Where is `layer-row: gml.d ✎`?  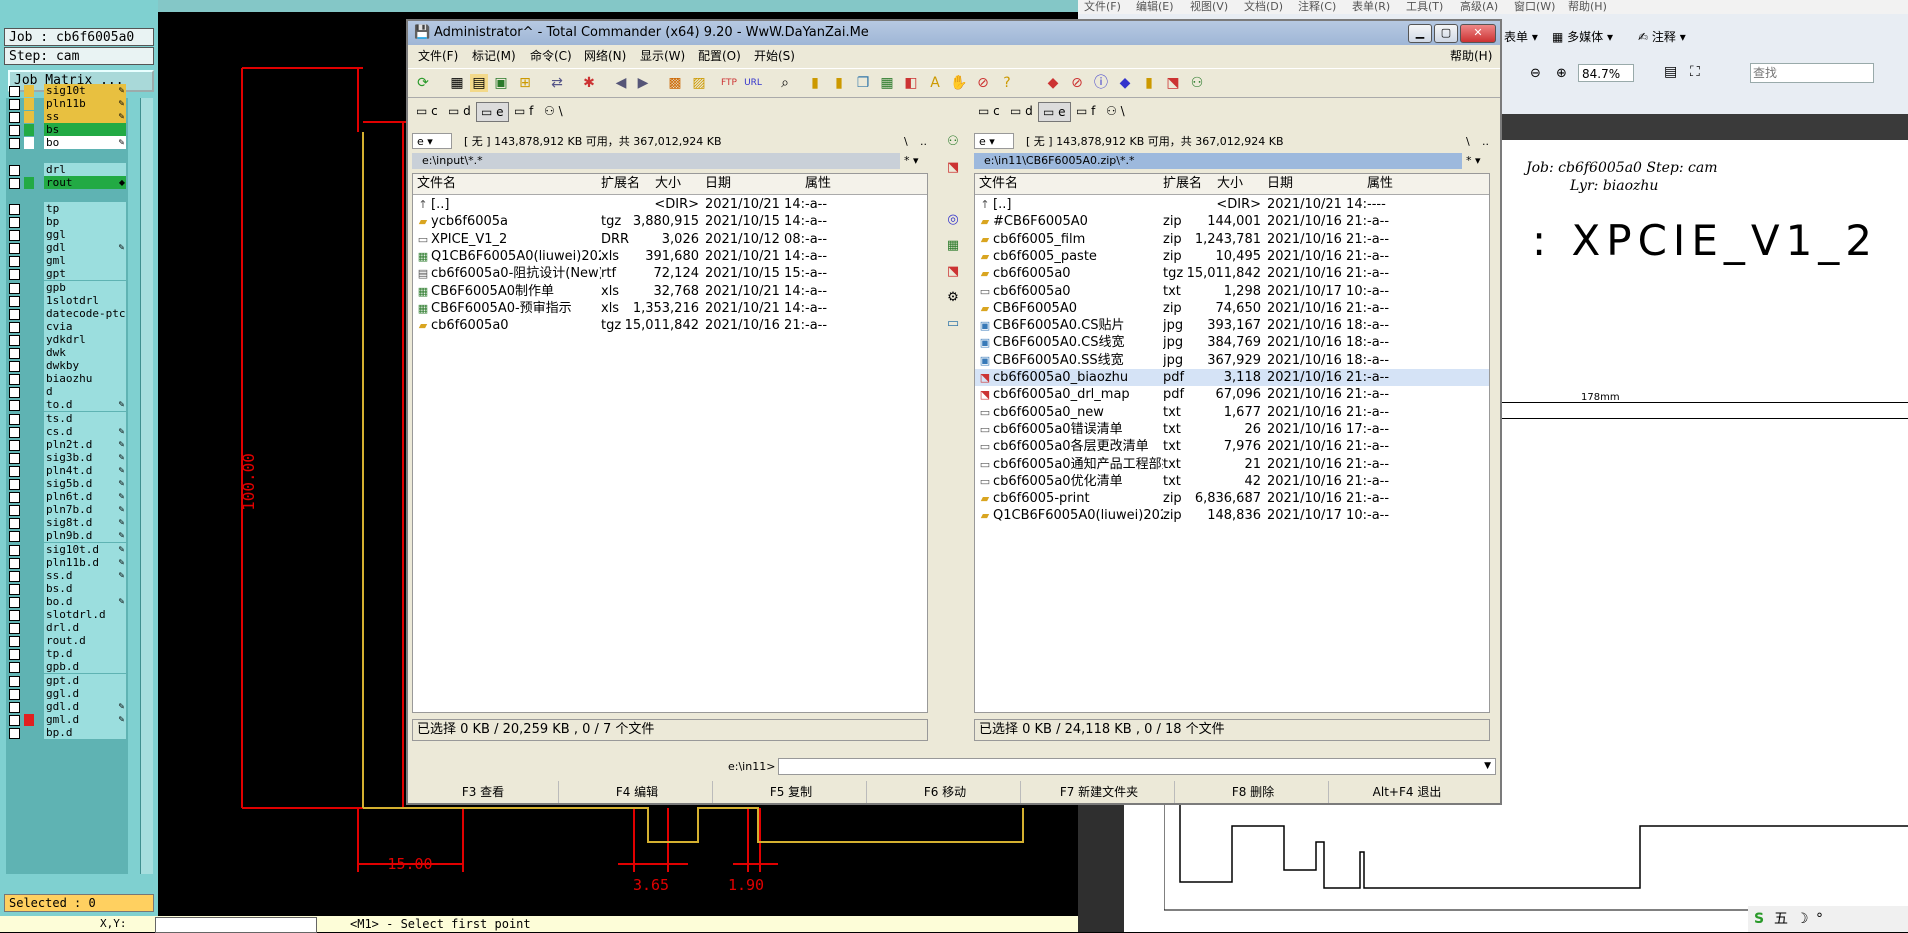 layer-row: gml.d ✎ is located at coordinates (67, 719).